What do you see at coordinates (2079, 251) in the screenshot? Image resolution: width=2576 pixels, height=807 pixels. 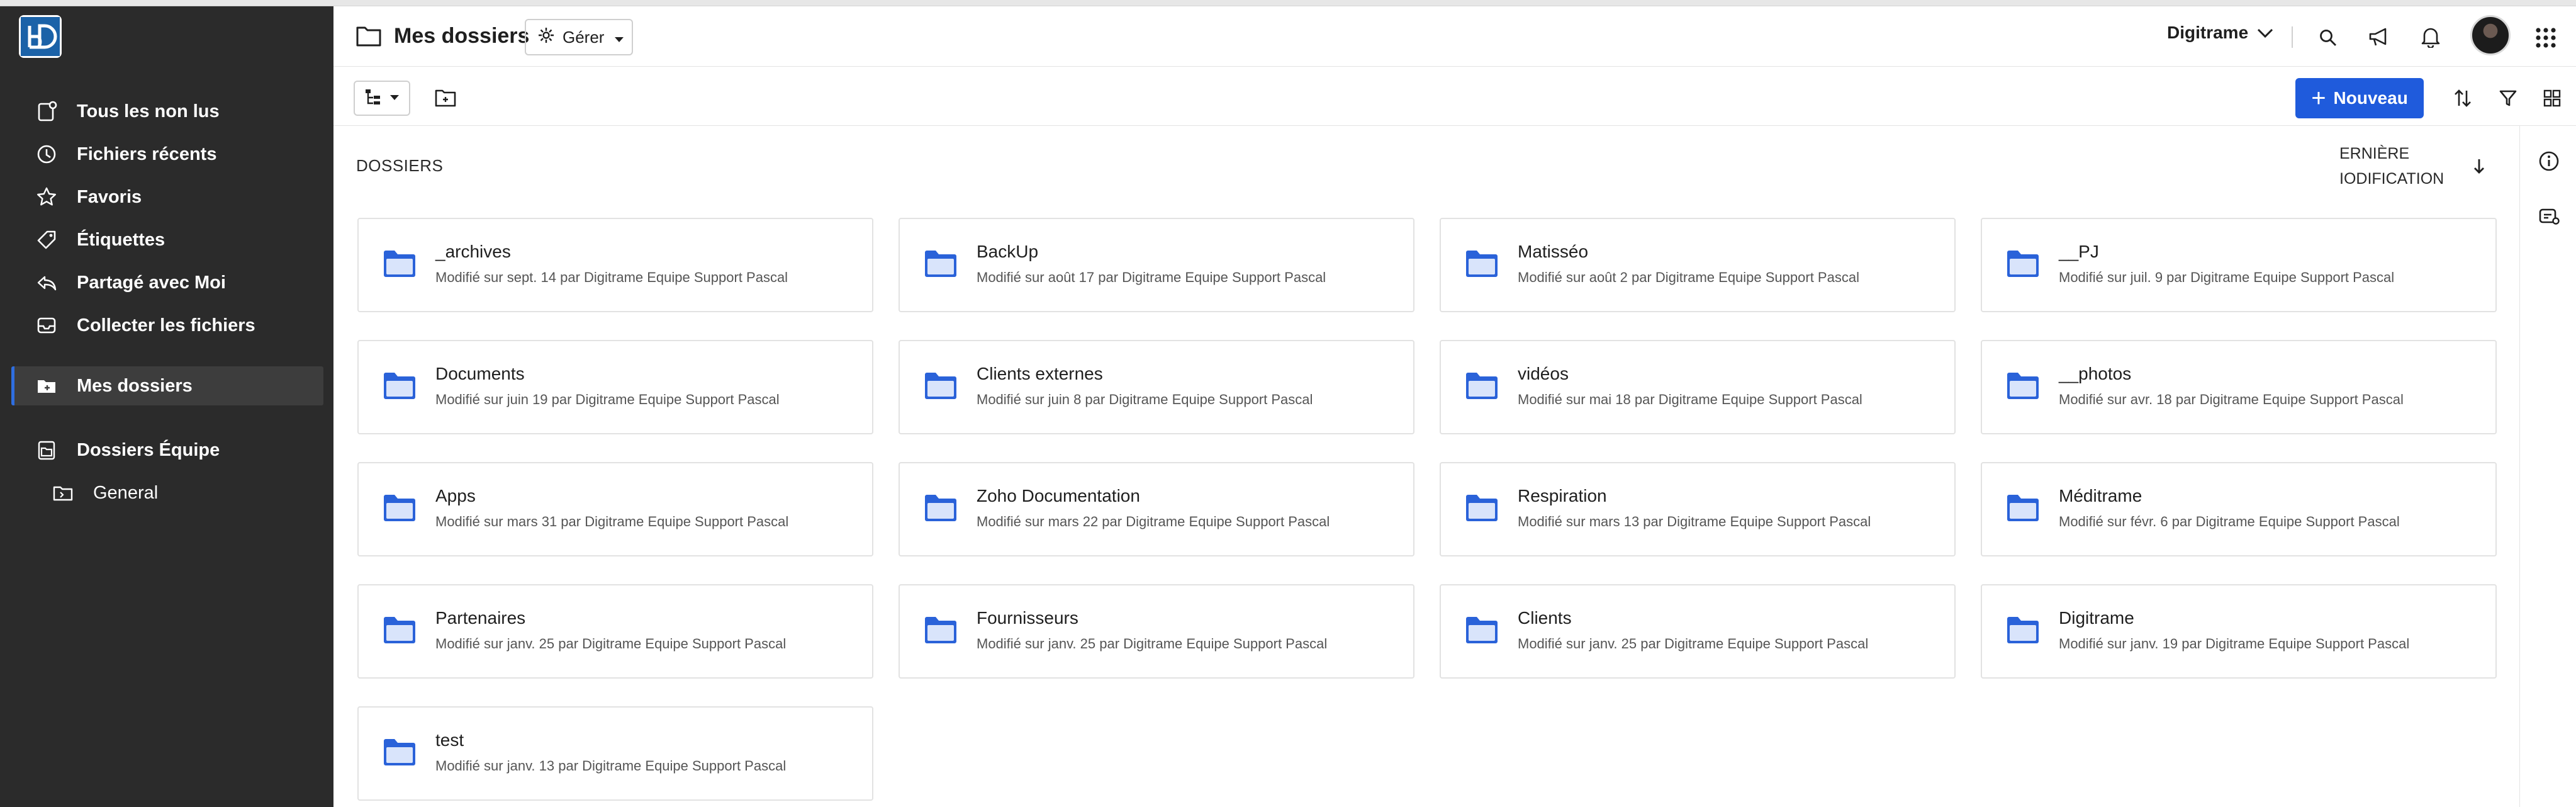 I see `folder-name: __PJ` at bounding box center [2079, 251].